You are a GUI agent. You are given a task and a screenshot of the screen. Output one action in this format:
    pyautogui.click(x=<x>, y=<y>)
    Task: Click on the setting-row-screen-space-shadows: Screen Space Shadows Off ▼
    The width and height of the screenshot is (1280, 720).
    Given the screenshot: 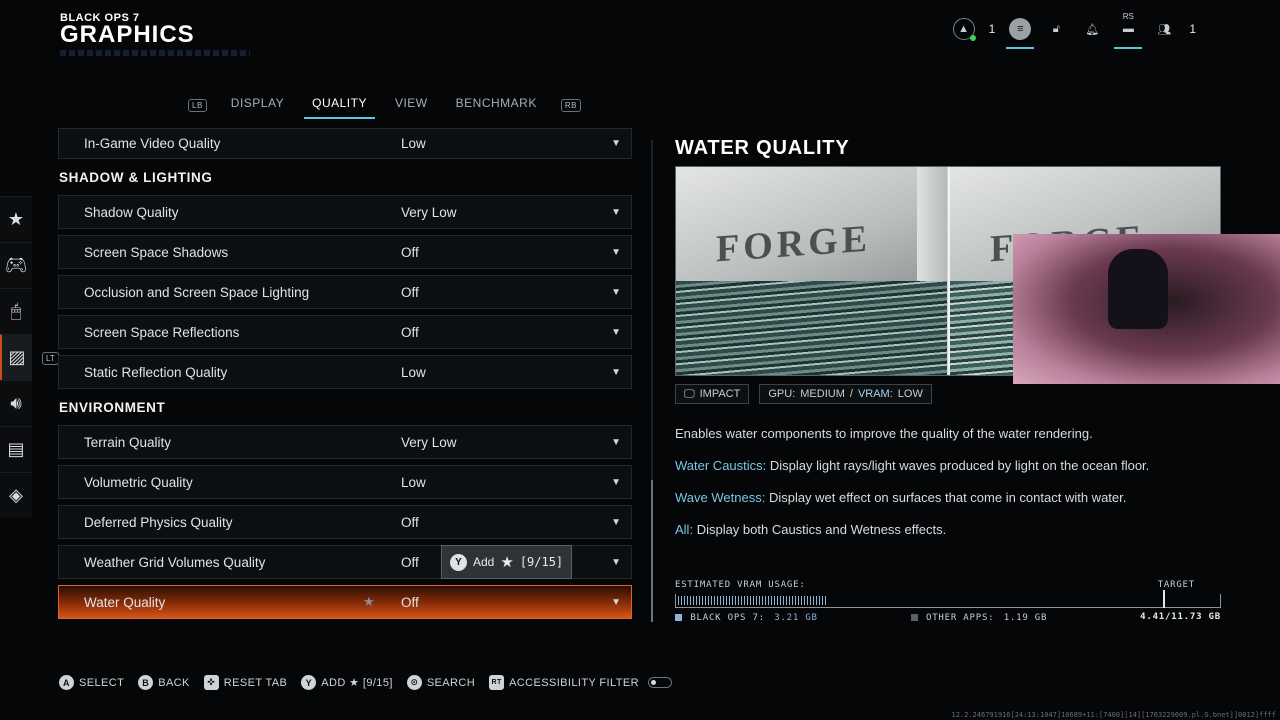 What is the action you would take?
    pyautogui.click(x=345, y=252)
    